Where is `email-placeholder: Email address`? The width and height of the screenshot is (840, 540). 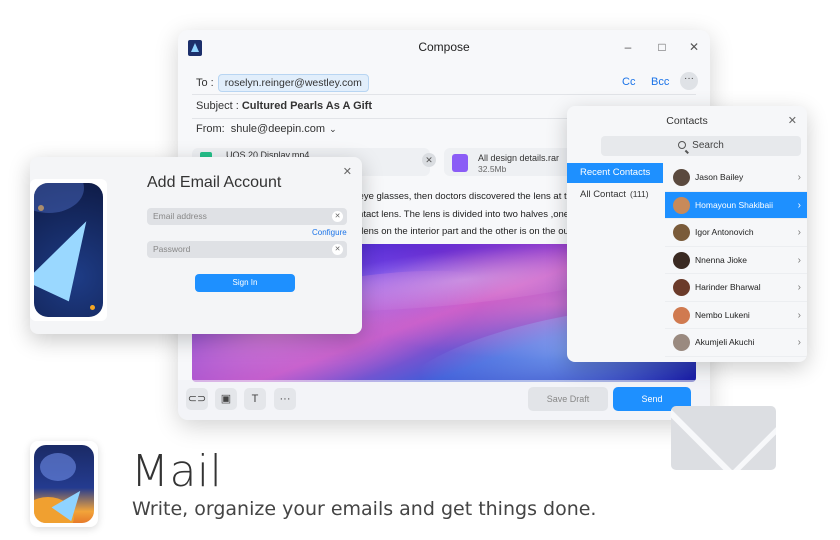 email-placeholder: Email address is located at coordinates (180, 216).